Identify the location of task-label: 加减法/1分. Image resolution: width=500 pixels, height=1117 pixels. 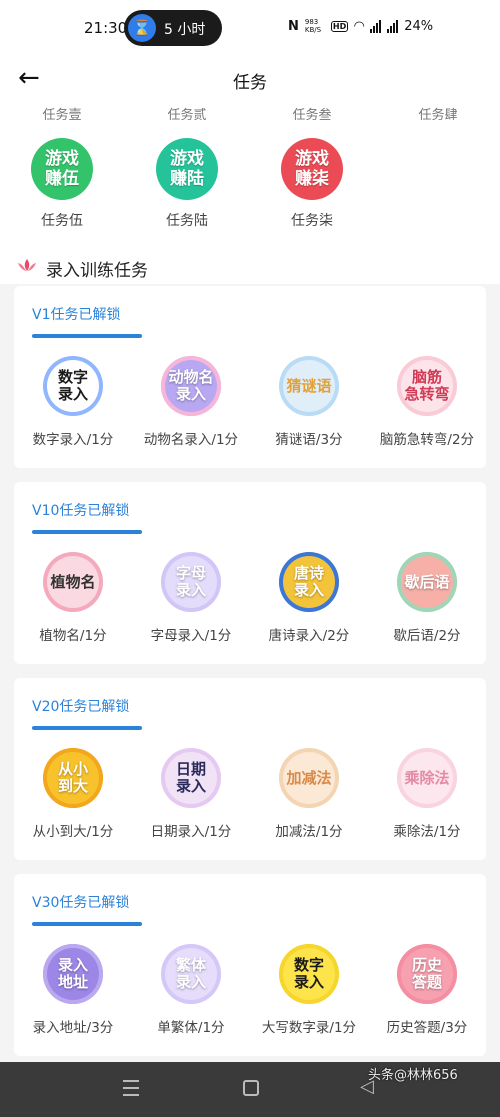
(309, 832).